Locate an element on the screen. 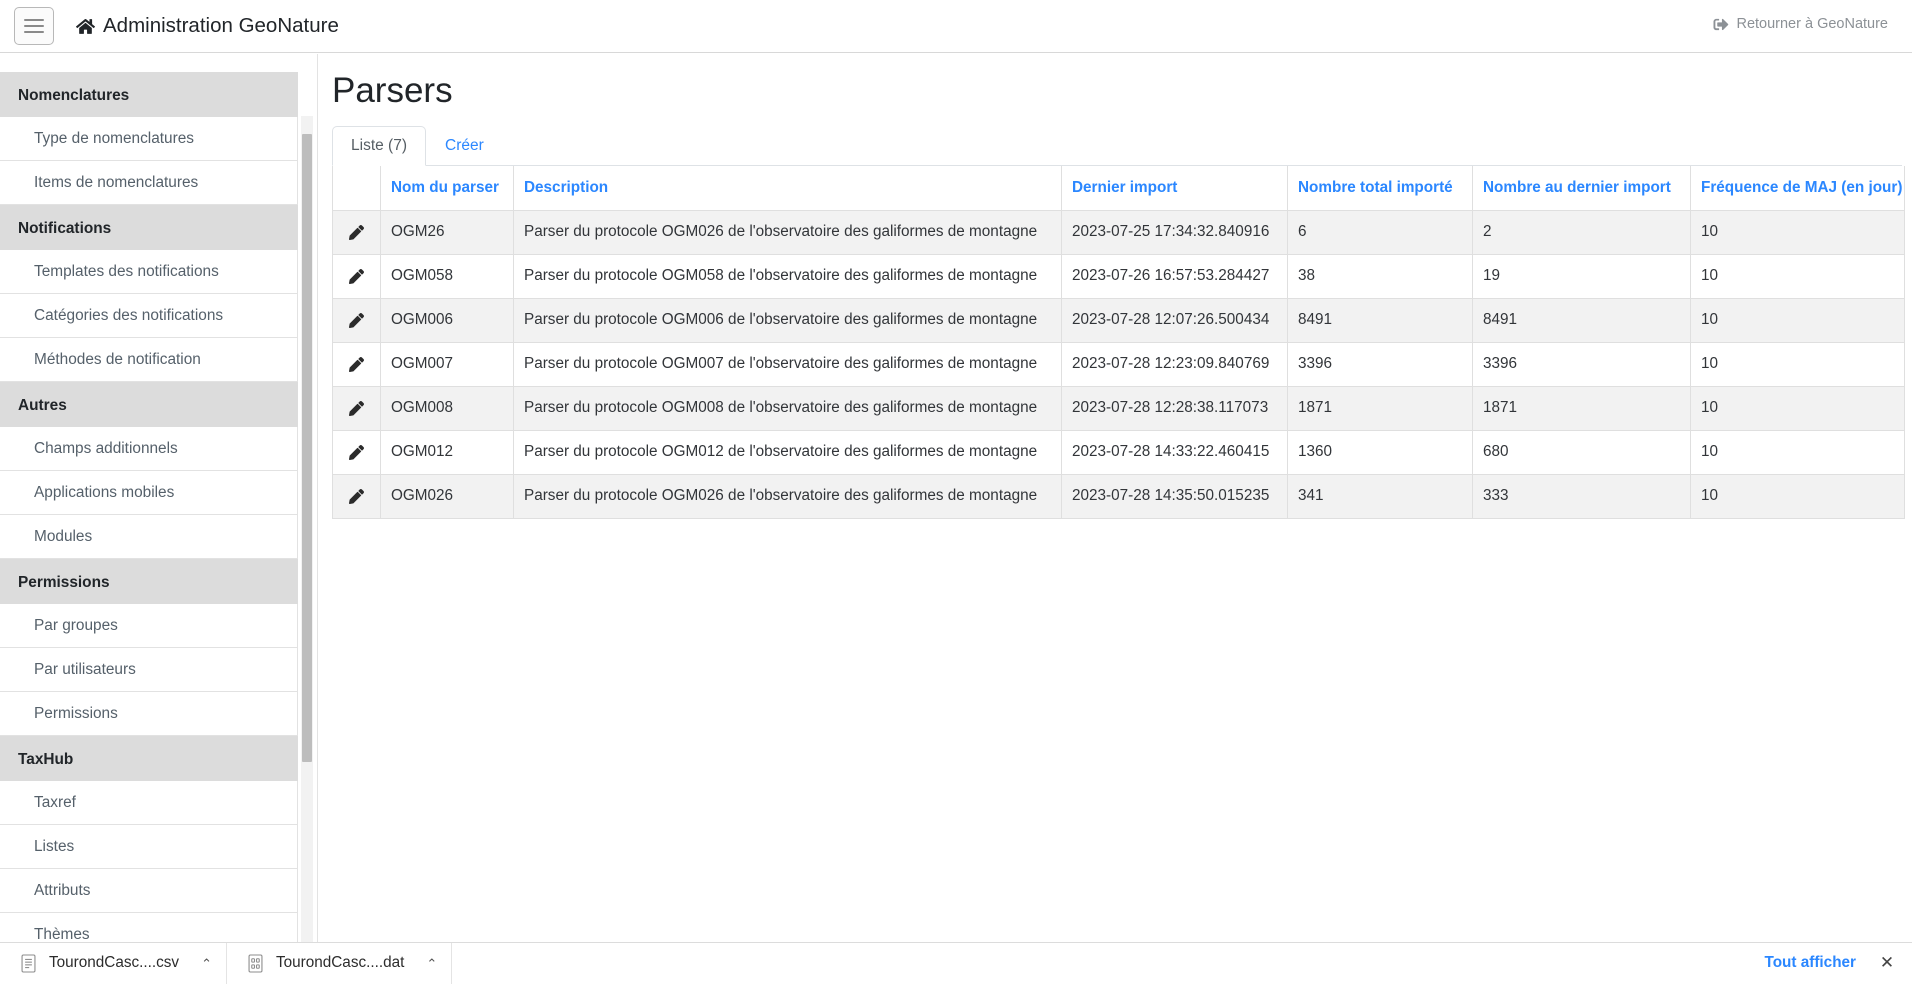  column-header-3: Dernier import is located at coordinates (1175, 188).